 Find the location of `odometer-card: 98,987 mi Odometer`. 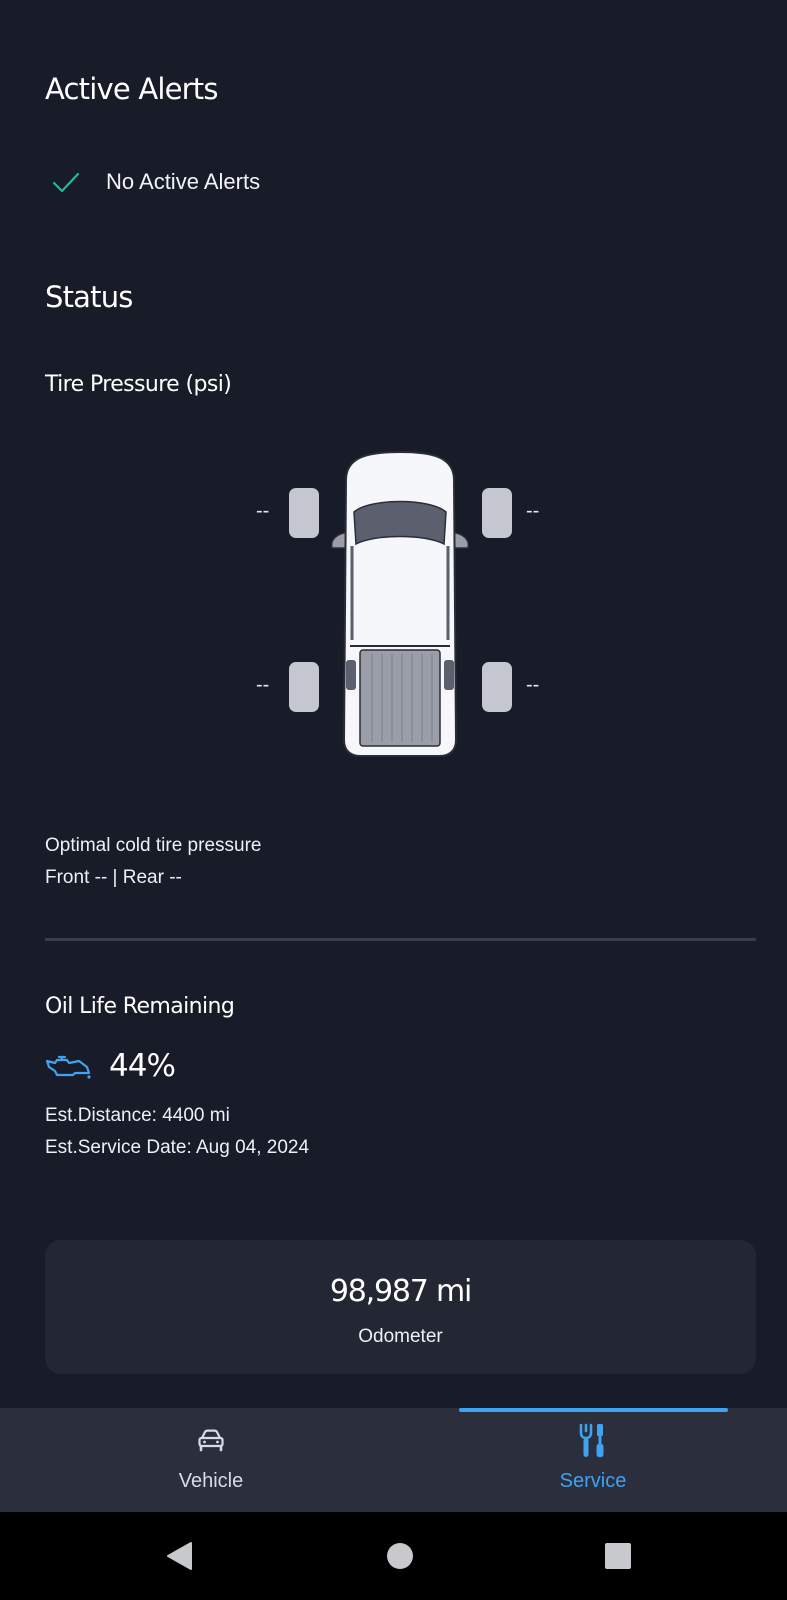

odometer-card: 98,987 mi Odometer is located at coordinates (400, 1307).